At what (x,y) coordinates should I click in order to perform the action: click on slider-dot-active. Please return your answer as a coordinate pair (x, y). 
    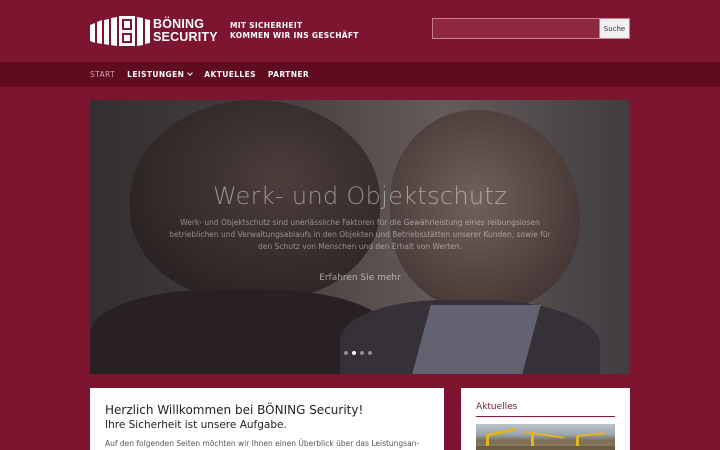
    Looking at the image, I should click on (354, 353).